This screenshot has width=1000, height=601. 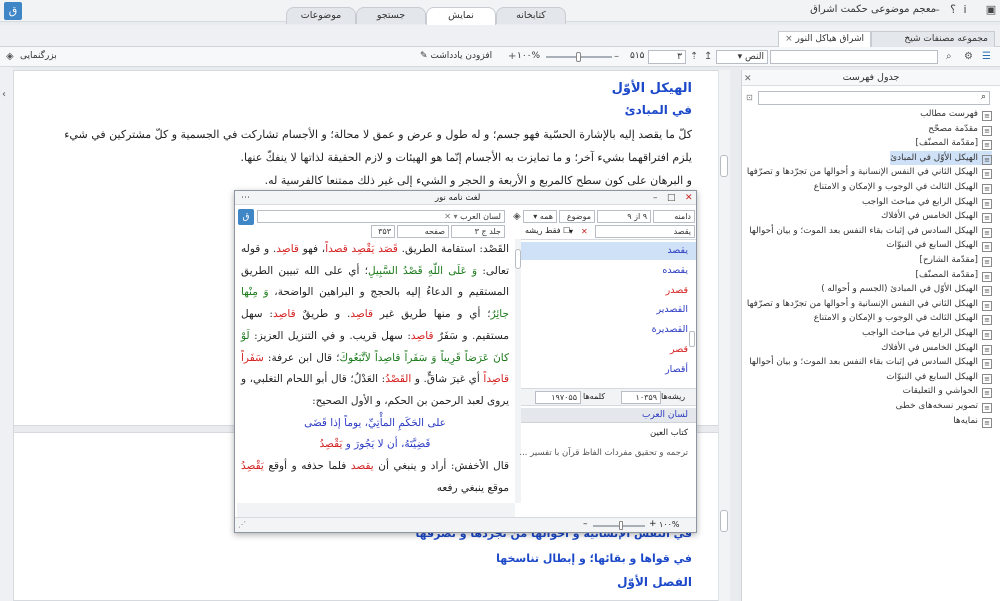 I want to click on word-list-item: القصدير, so click(x=672, y=309).